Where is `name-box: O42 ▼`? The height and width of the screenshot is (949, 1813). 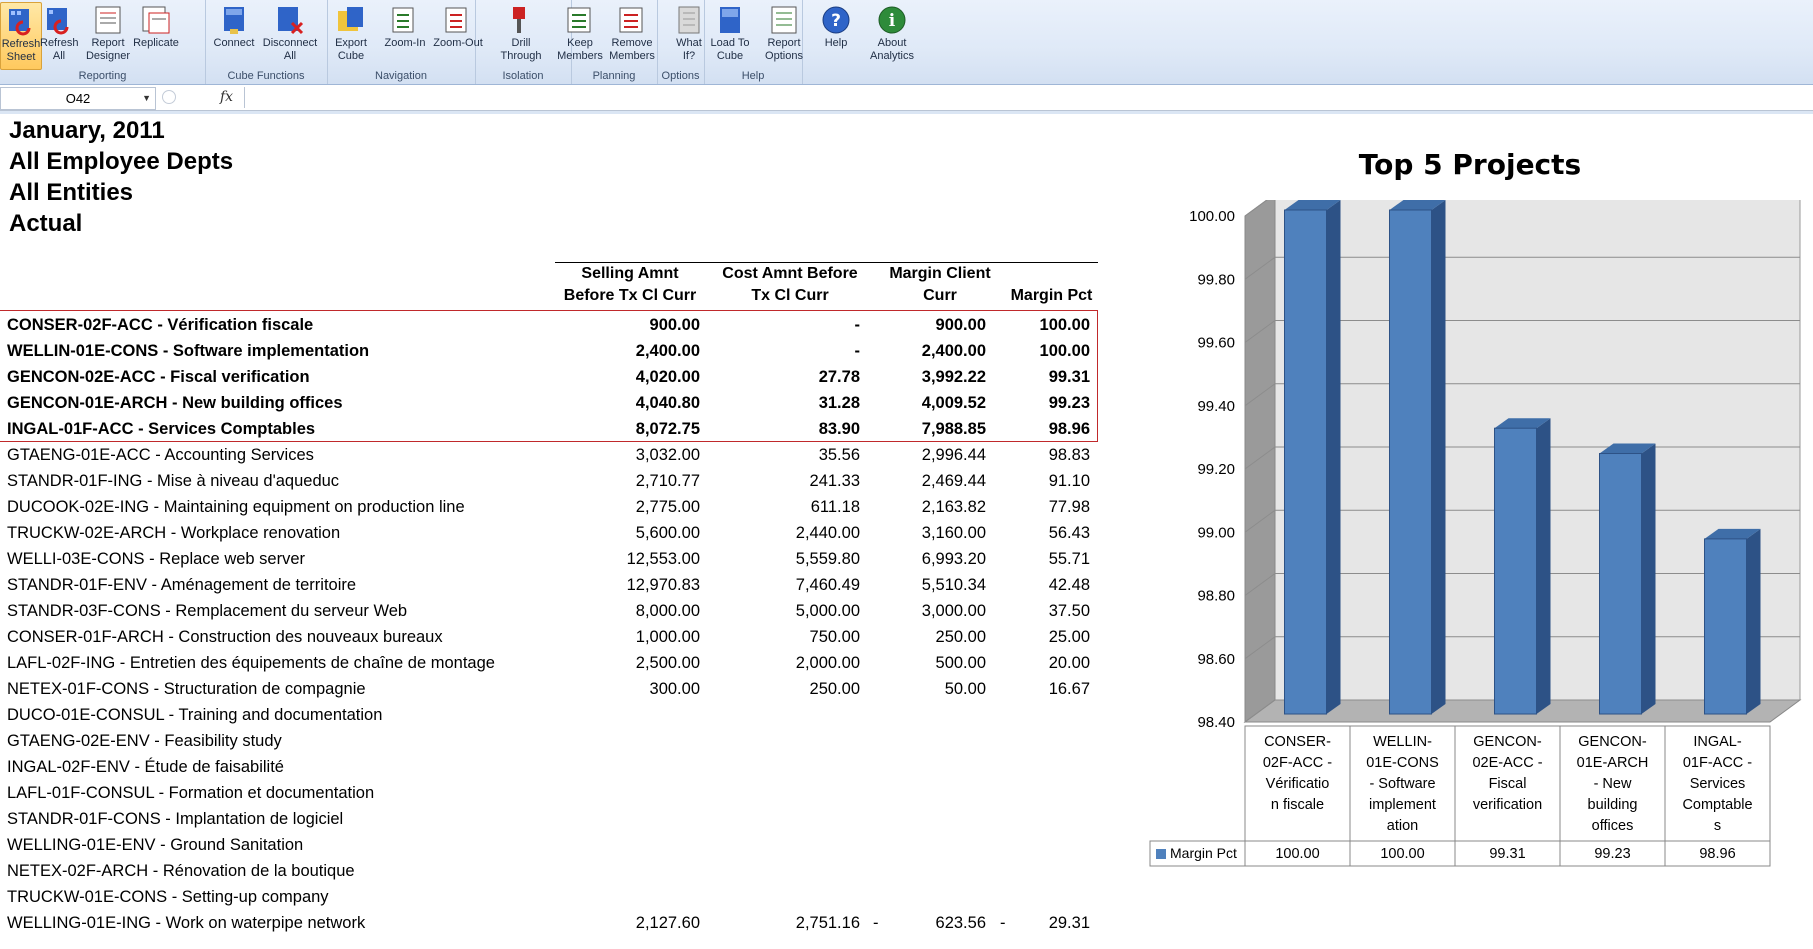
name-box: O42 ▼ is located at coordinates (78, 98).